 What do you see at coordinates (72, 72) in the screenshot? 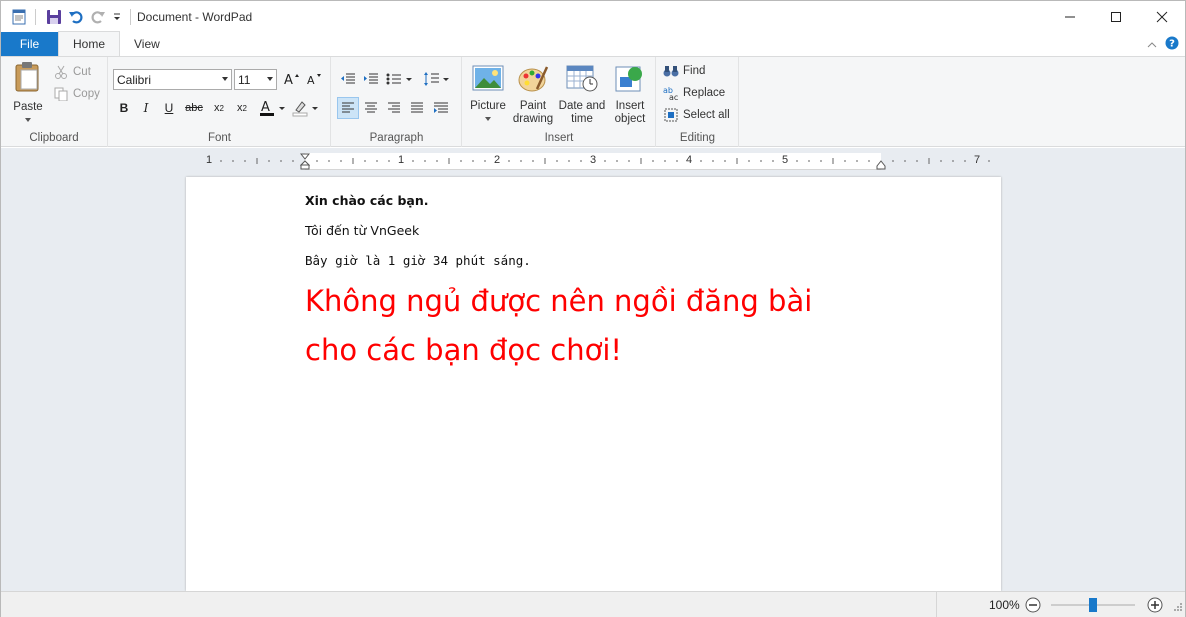
I see `cut-button: Cut` at bounding box center [72, 72].